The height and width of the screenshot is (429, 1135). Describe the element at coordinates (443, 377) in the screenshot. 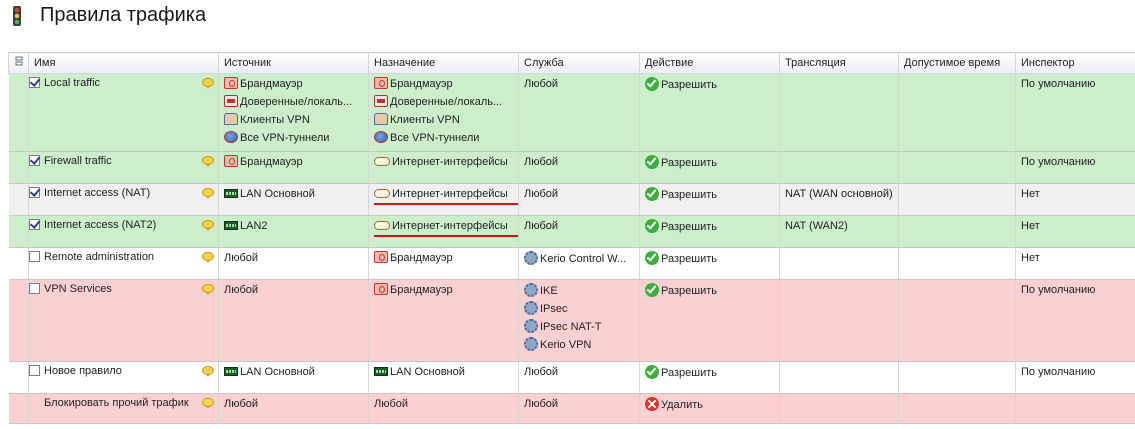

I see `rule-destination-cell: LAN Основной` at that location.